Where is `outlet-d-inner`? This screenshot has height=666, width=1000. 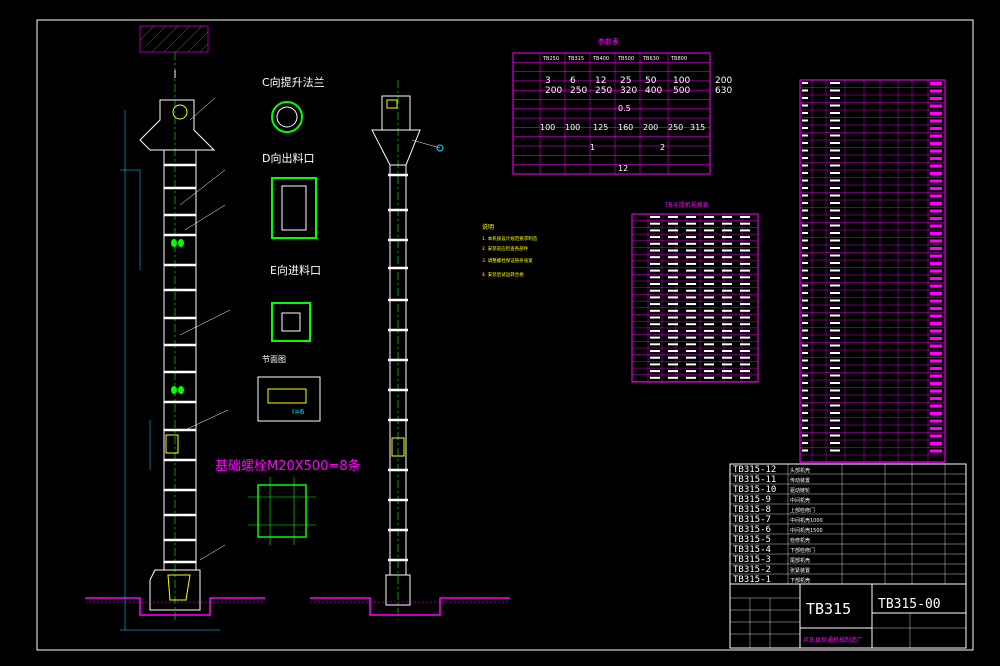
outlet-d-inner is located at coordinates (294, 208).